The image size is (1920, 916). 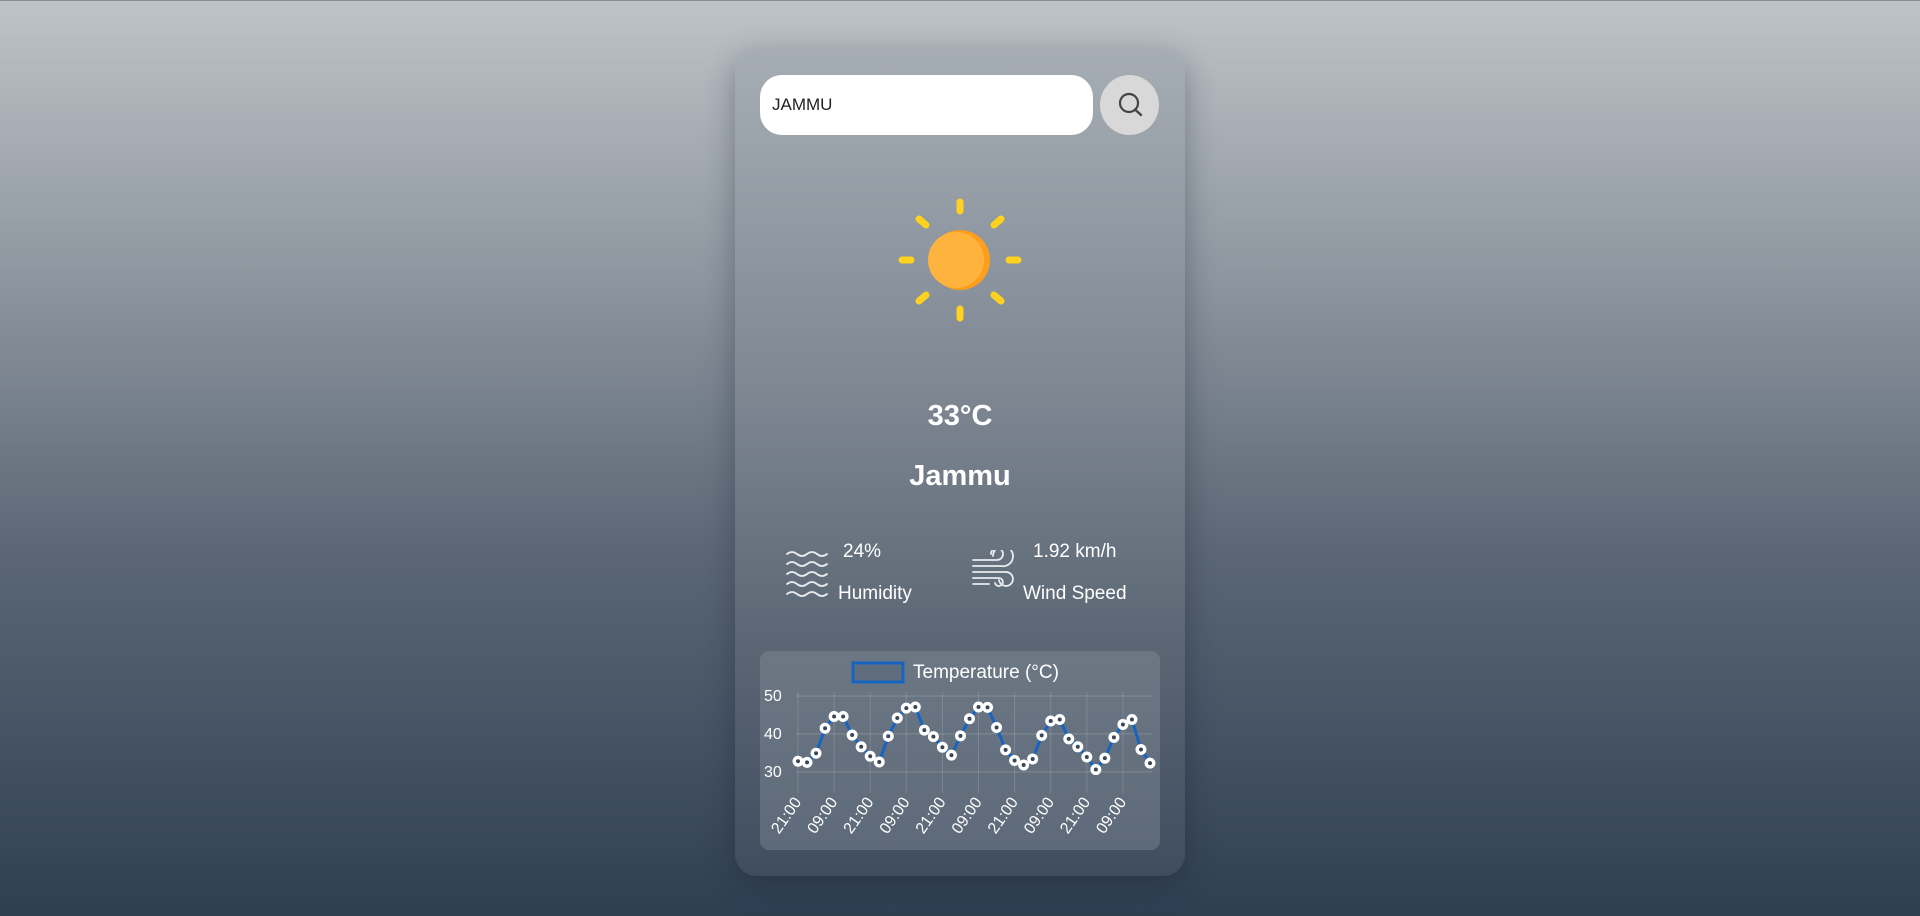 I want to click on humidity-label: Humidity, so click(x=875, y=593).